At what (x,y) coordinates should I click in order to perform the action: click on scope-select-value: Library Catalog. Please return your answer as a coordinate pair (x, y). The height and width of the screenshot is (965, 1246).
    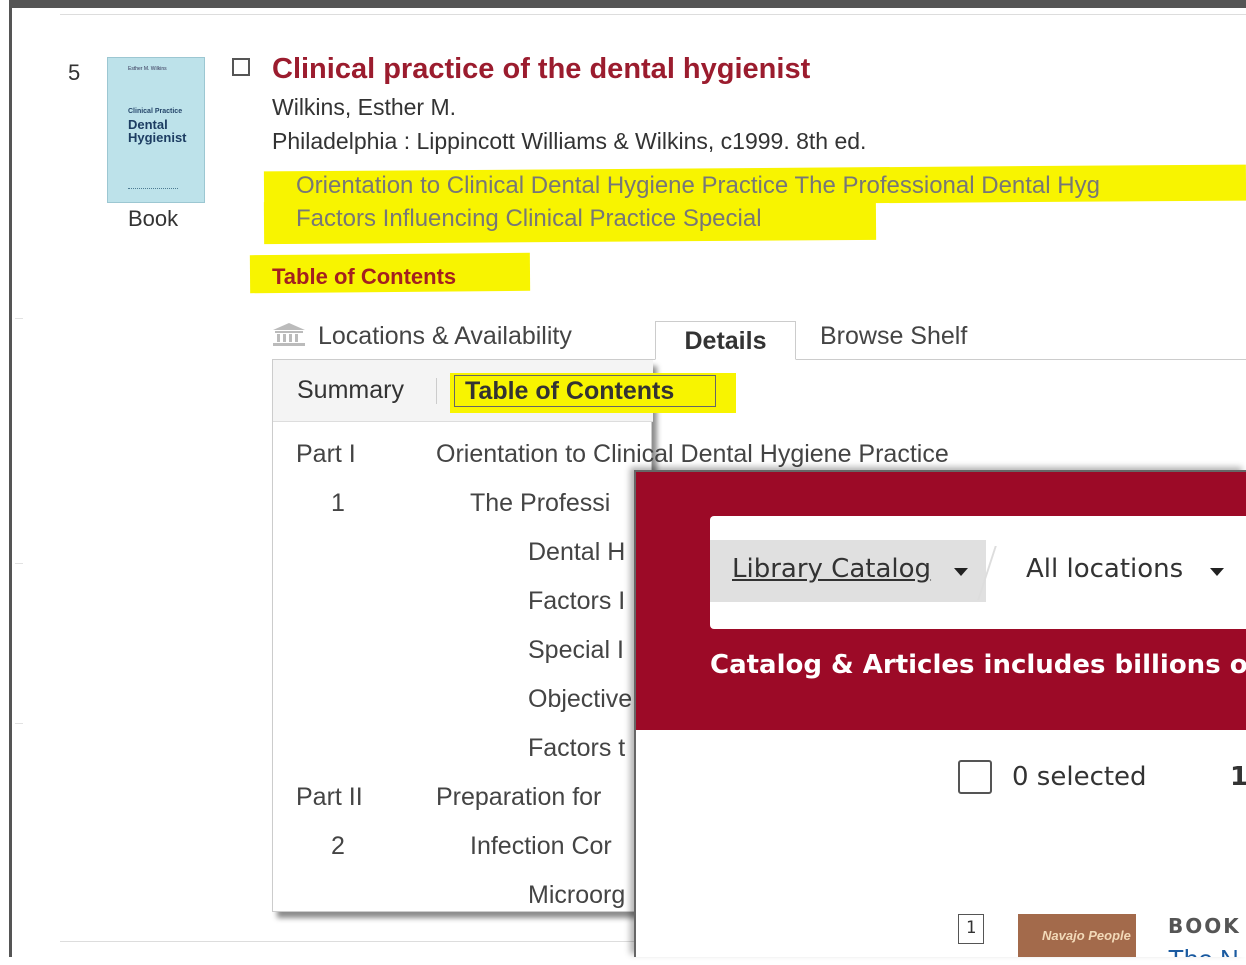
    Looking at the image, I should click on (832, 569).